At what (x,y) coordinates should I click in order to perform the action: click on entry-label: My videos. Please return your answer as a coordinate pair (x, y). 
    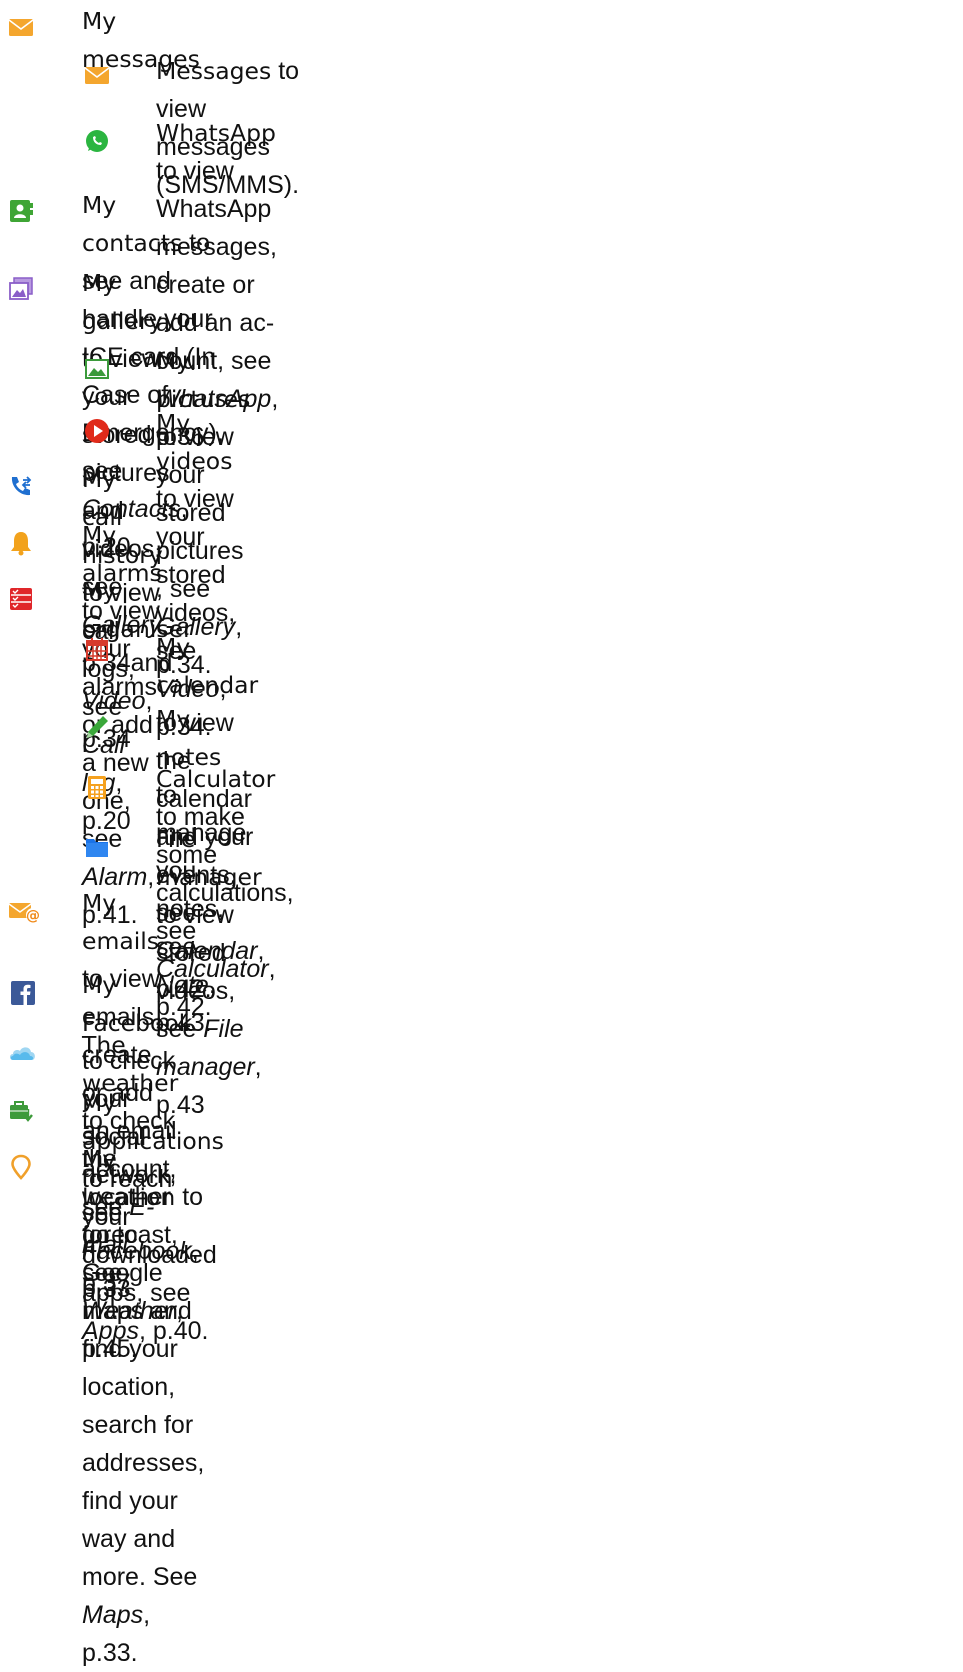
    Looking at the image, I should click on (194, 442).